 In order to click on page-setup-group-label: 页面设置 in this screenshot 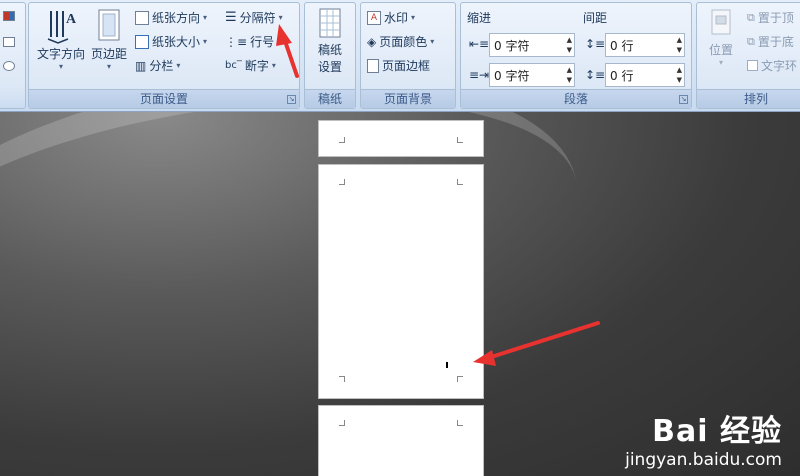, I will do `click(164, 98)`.